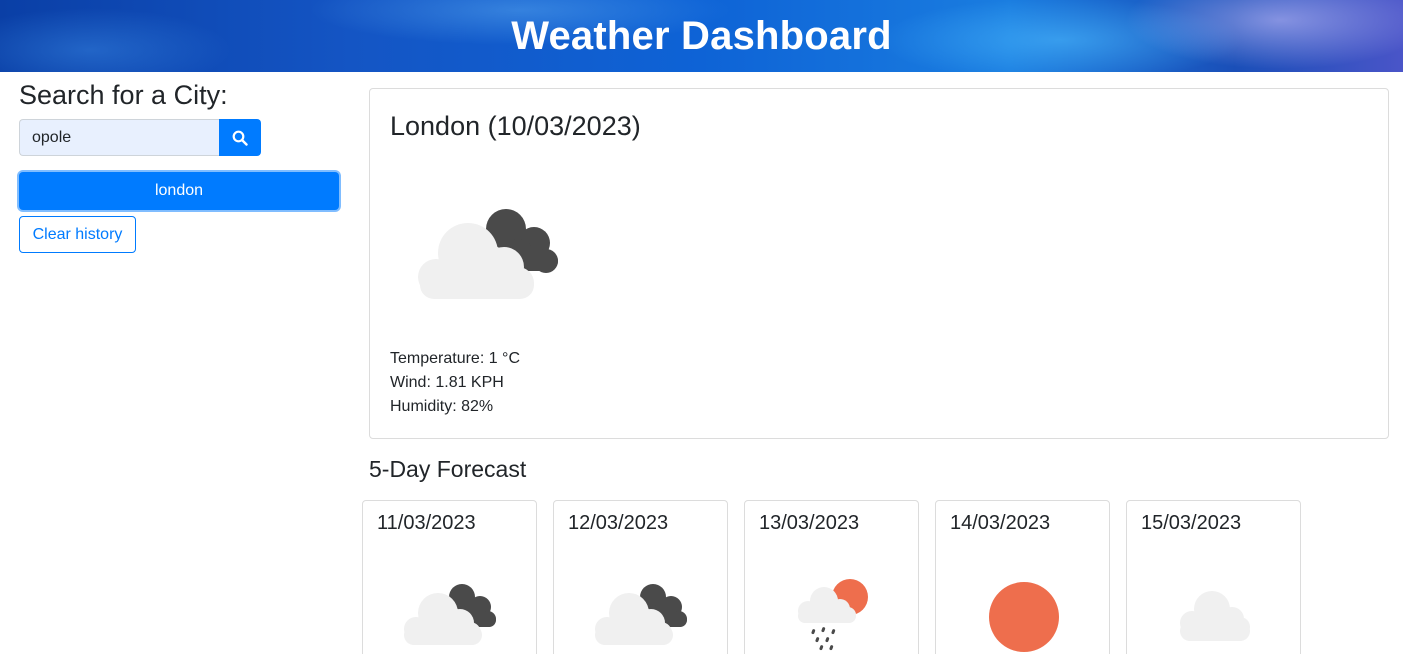 This screenshot has height=654, width=1403. Describe the element at coordinates (640, 577) in the screenshot. I see `forecast-card: 12/03/2023` at that location.